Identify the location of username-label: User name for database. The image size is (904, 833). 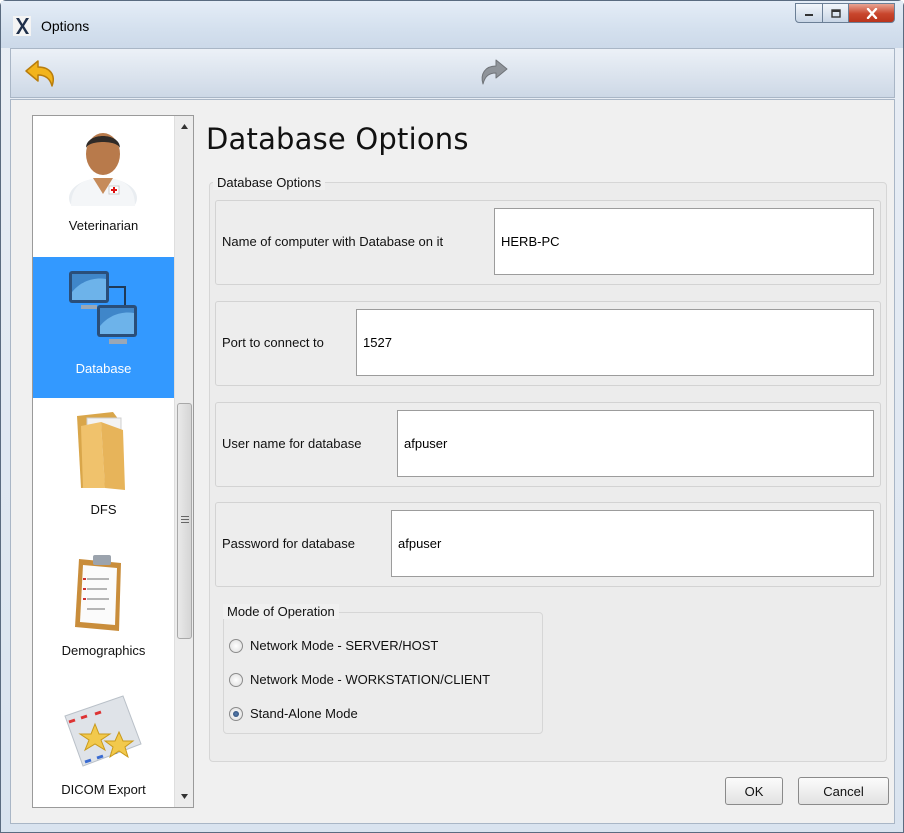
(292, 443).